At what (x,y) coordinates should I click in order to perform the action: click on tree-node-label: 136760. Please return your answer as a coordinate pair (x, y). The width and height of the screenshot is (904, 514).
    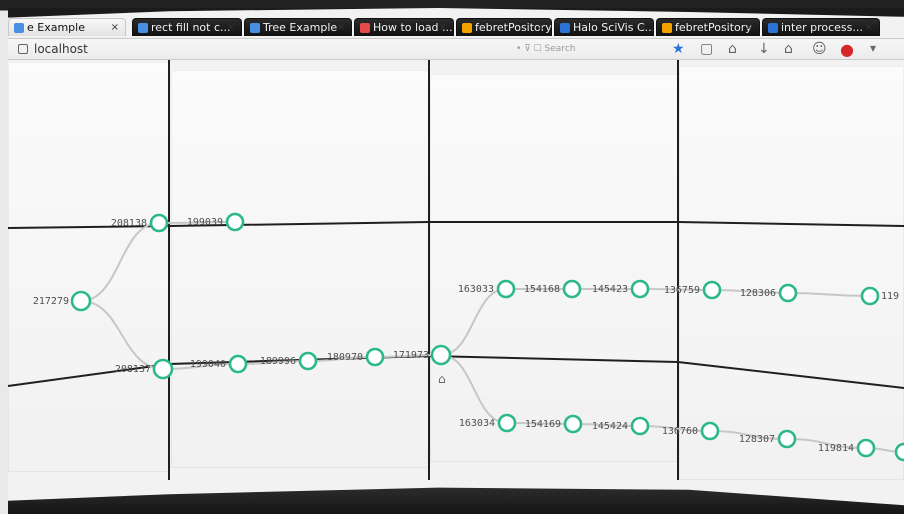
    Looking at the image, I should click on (680, 431).